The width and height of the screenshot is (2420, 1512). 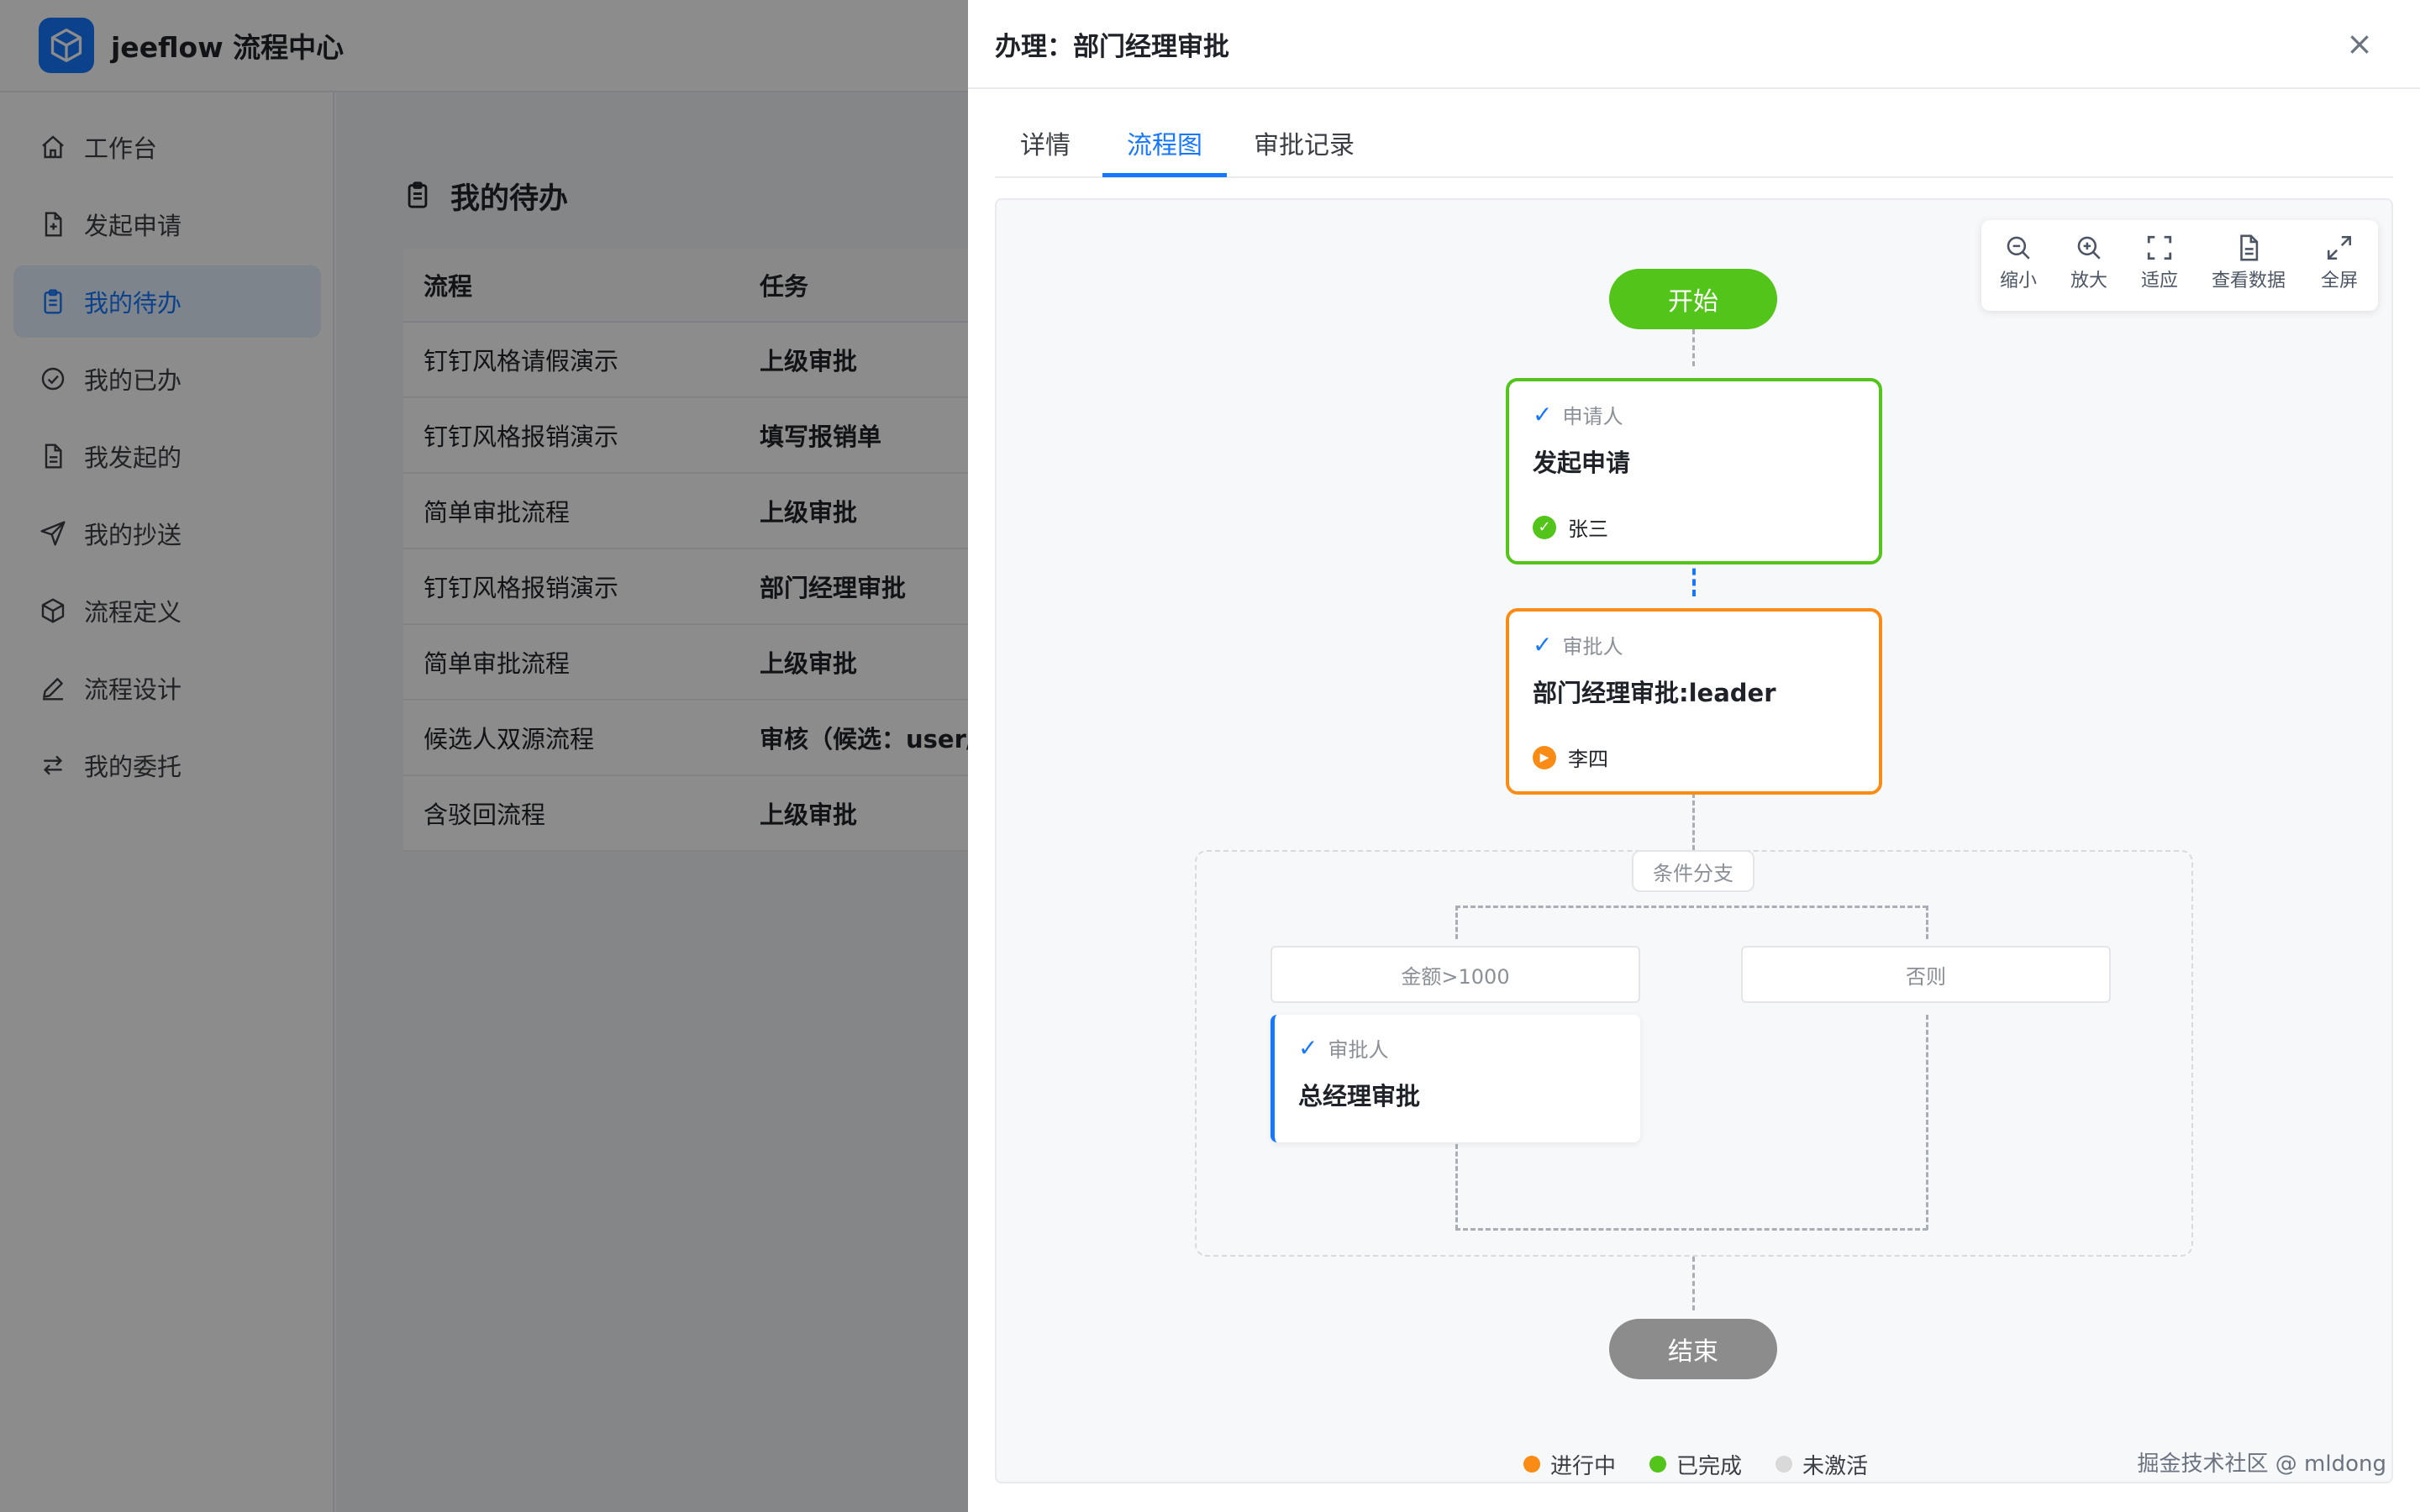 I want to click on flow-node-apply: ✓ 申请人 发起申请 ✓ 张三, so click(x=1694, y=471).